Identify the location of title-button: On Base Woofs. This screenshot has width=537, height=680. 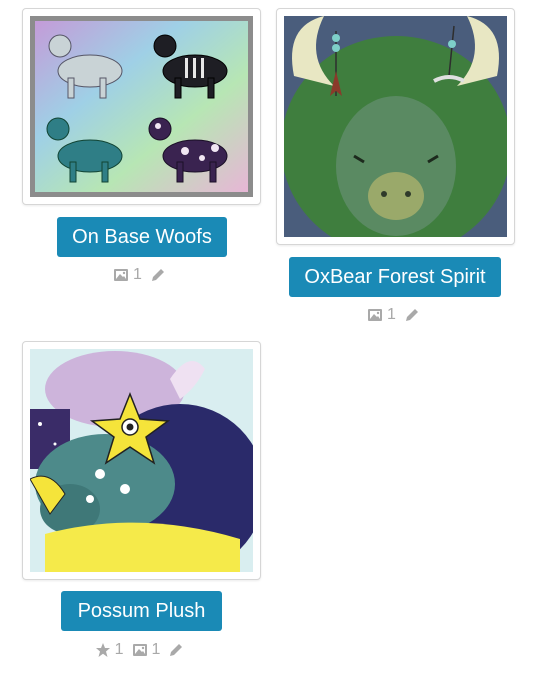
(142, 237).